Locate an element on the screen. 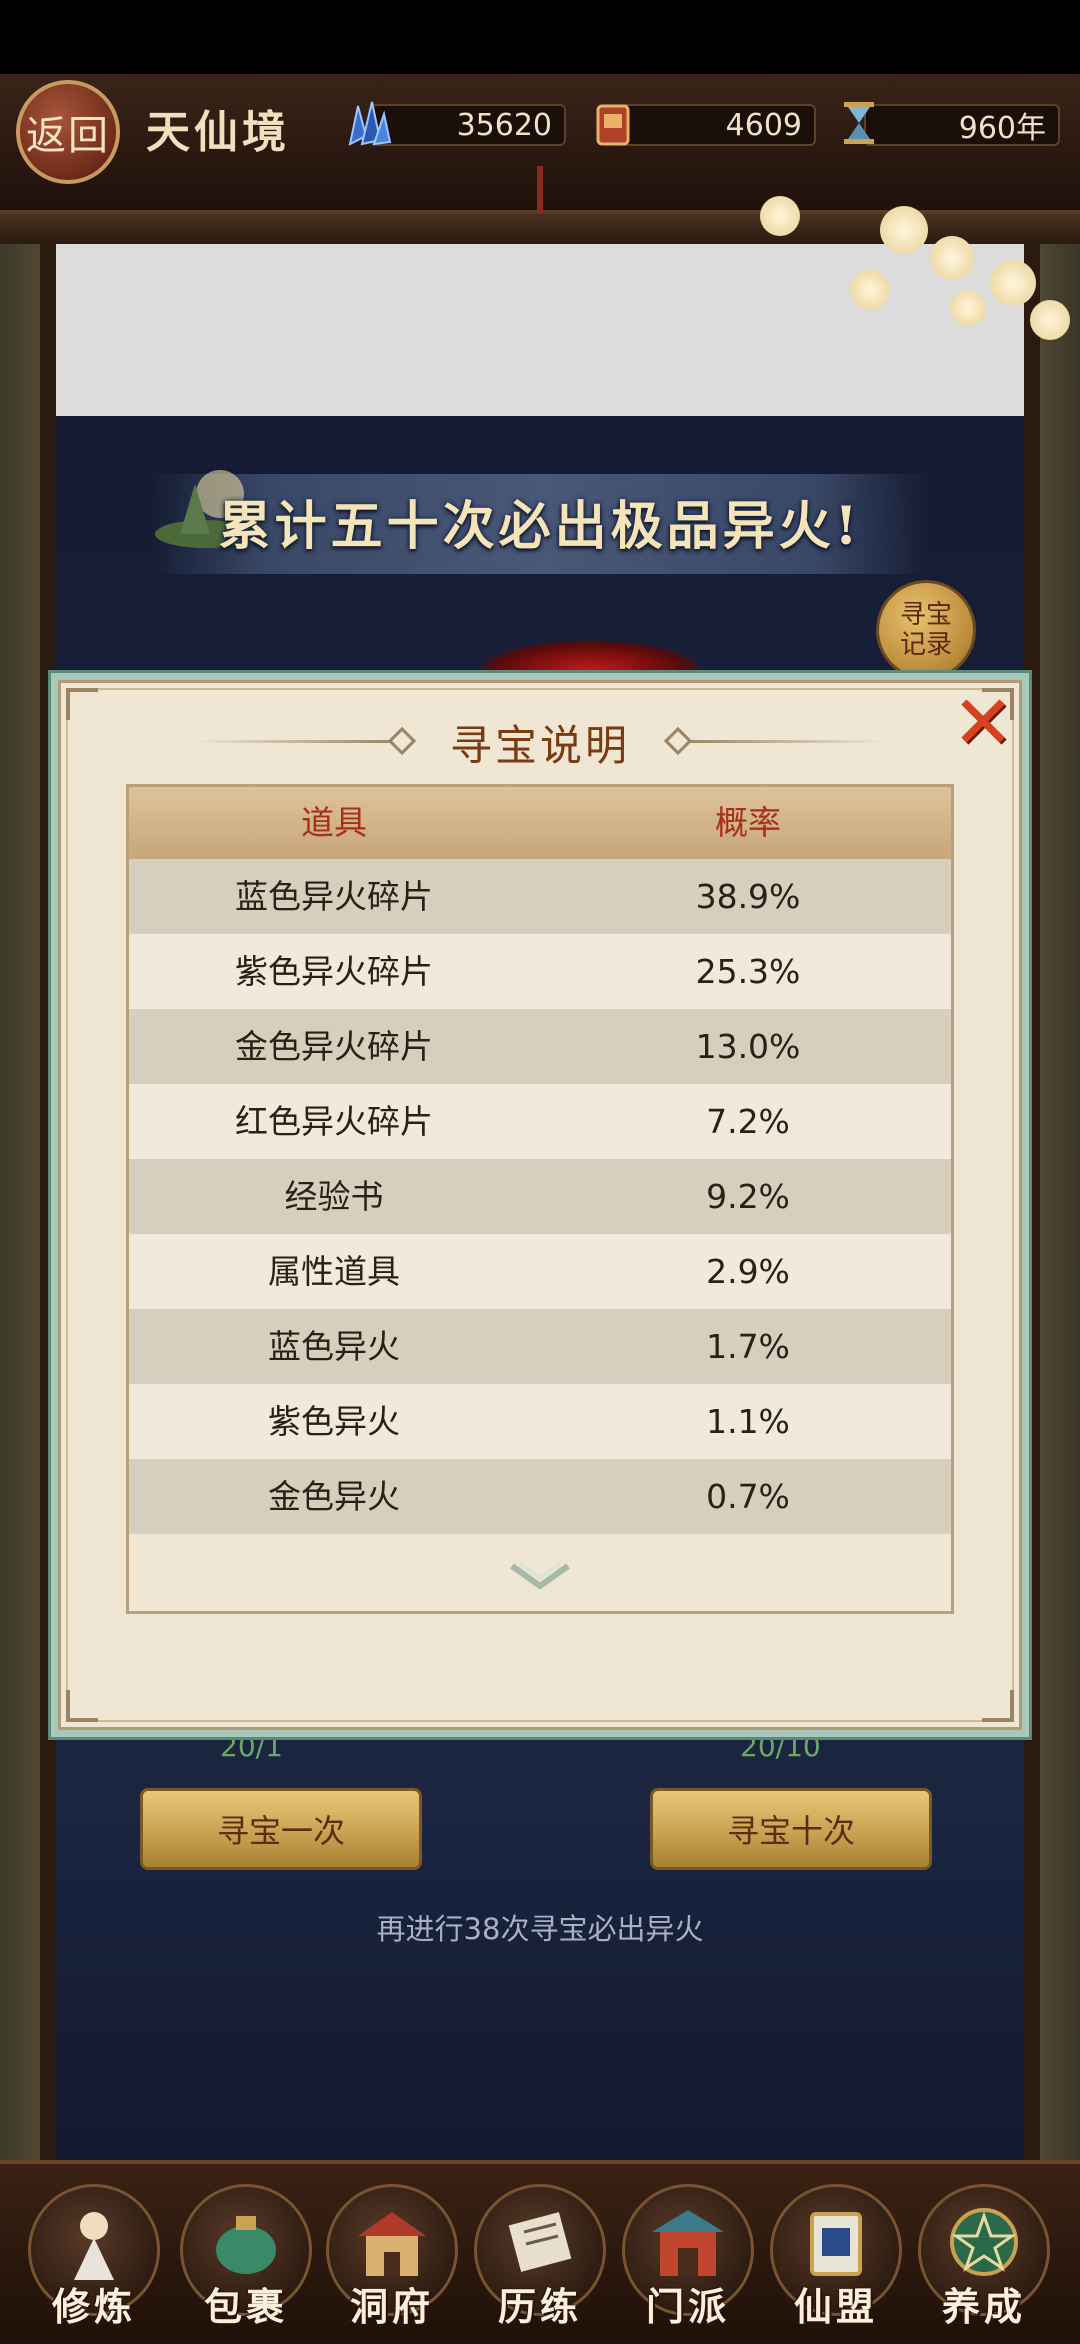 This screenshot has width=1080, height=2344. item-name: 红色异火碎片 is located at coordinates (334, 1121).